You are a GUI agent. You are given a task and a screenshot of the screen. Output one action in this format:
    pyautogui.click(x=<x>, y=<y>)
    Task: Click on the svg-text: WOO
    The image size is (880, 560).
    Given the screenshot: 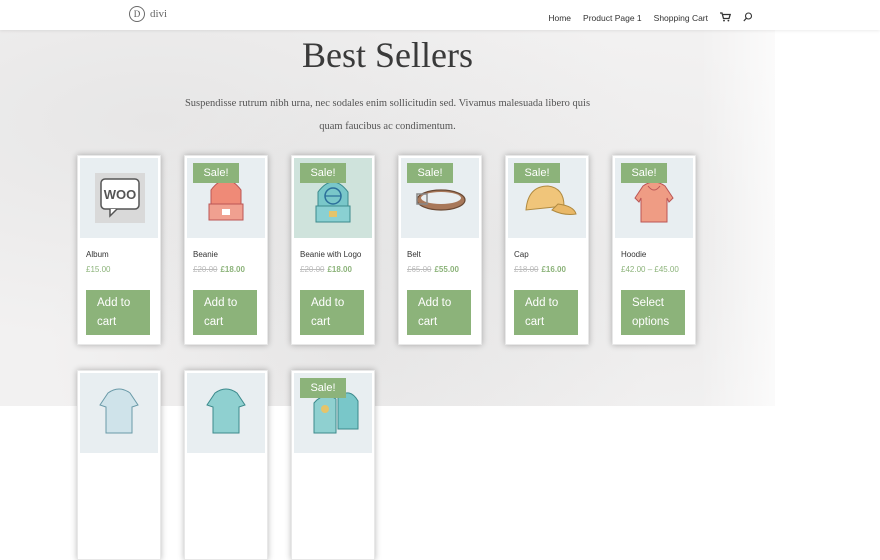 What is the action you would take?
    pyautogui.click(x=120, y=194)
    